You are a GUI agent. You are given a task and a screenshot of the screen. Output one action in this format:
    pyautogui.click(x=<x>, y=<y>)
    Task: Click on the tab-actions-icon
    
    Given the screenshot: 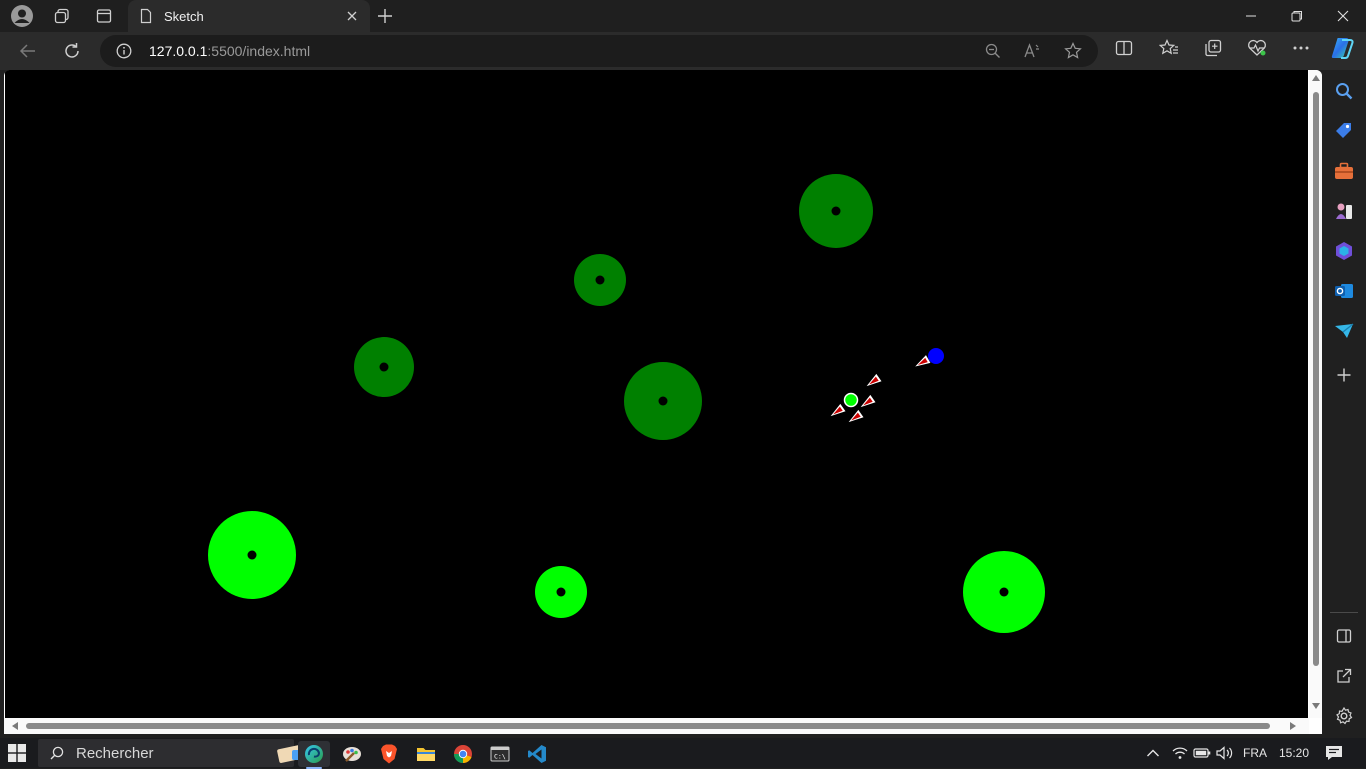 What is the action you would take?
    pyautogui.click(x=62, y=16)
    